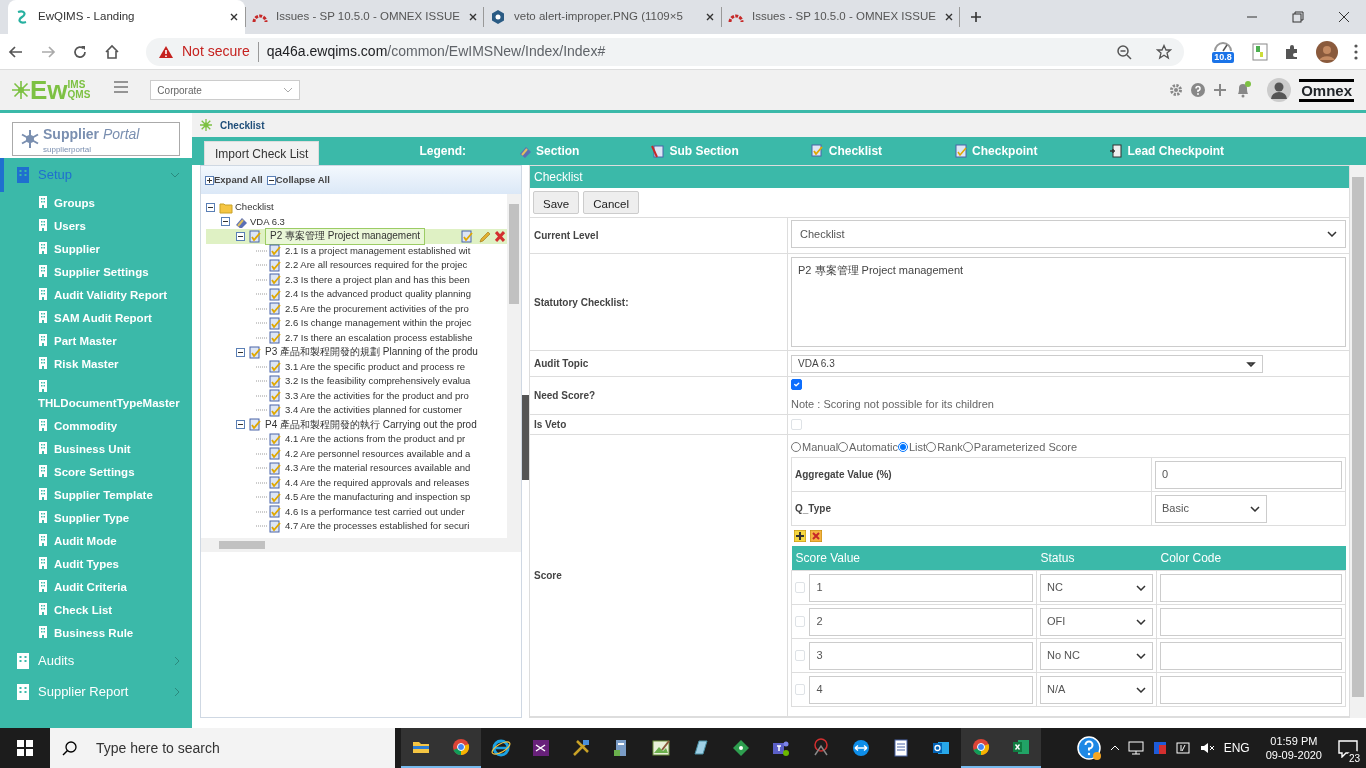 Image resolution: width=1366 pixels, height=768 pixels. I want to click on input-field: 0, so click(1248, 474).